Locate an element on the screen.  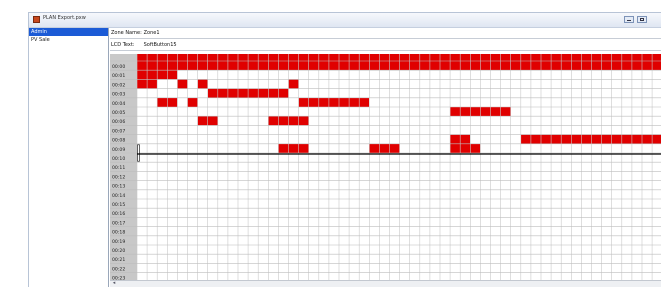
row-header-label: 00:02 is located at coordinates (118, 85).